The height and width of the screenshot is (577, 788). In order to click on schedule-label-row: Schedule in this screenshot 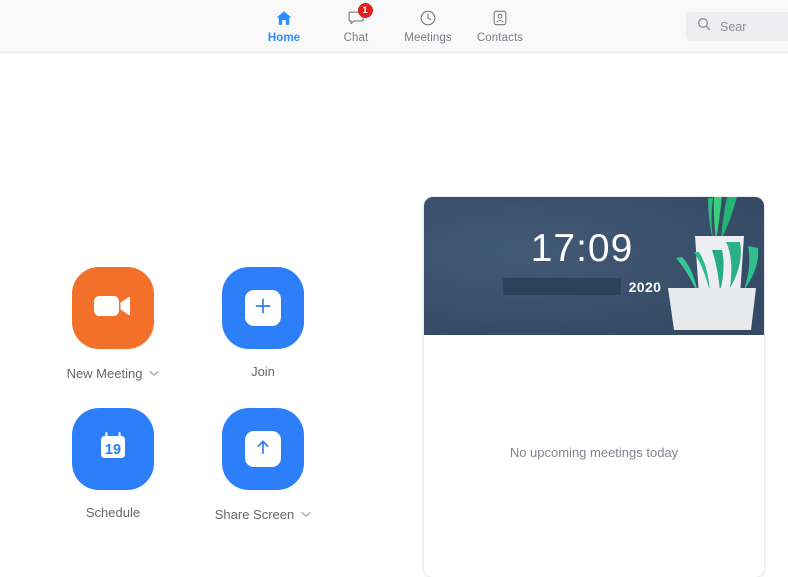, I will do `click(113, 512)`.